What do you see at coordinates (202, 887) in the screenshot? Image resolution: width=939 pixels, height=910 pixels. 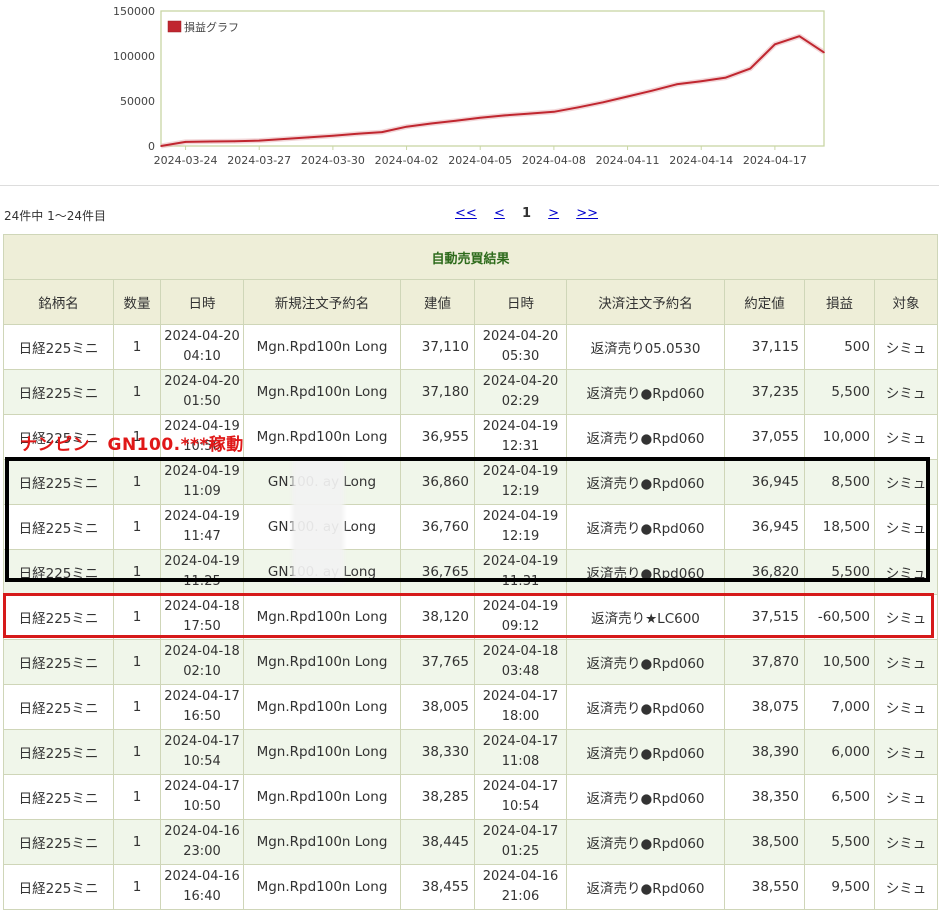 I see `cell-open-datetime: 2024-04-16 16:40` at bounding box center [202, 887].